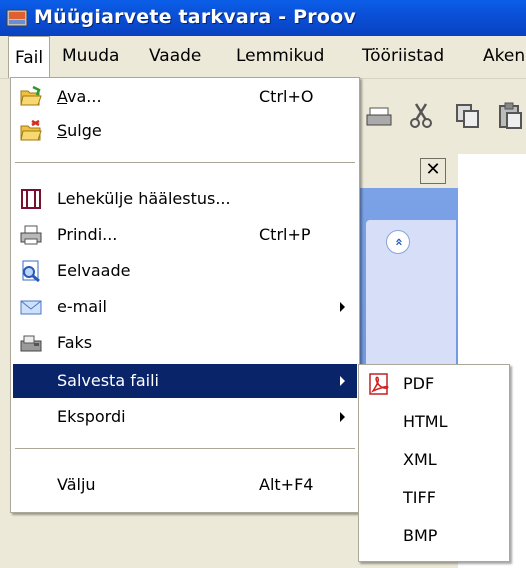  Describe the element at coordinates (29, 57) in the screenshot. I see `menu-fail: Fail` at that location.